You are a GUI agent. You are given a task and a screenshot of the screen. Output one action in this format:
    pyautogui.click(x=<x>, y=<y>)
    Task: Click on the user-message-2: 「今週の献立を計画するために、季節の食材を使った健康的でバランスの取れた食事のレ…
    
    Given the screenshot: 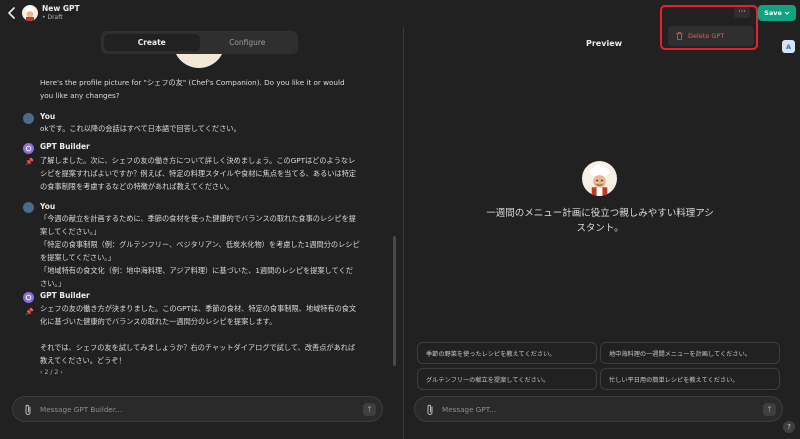 What is the action you would take?
    pyautogui.click(x=200, y=251)
    